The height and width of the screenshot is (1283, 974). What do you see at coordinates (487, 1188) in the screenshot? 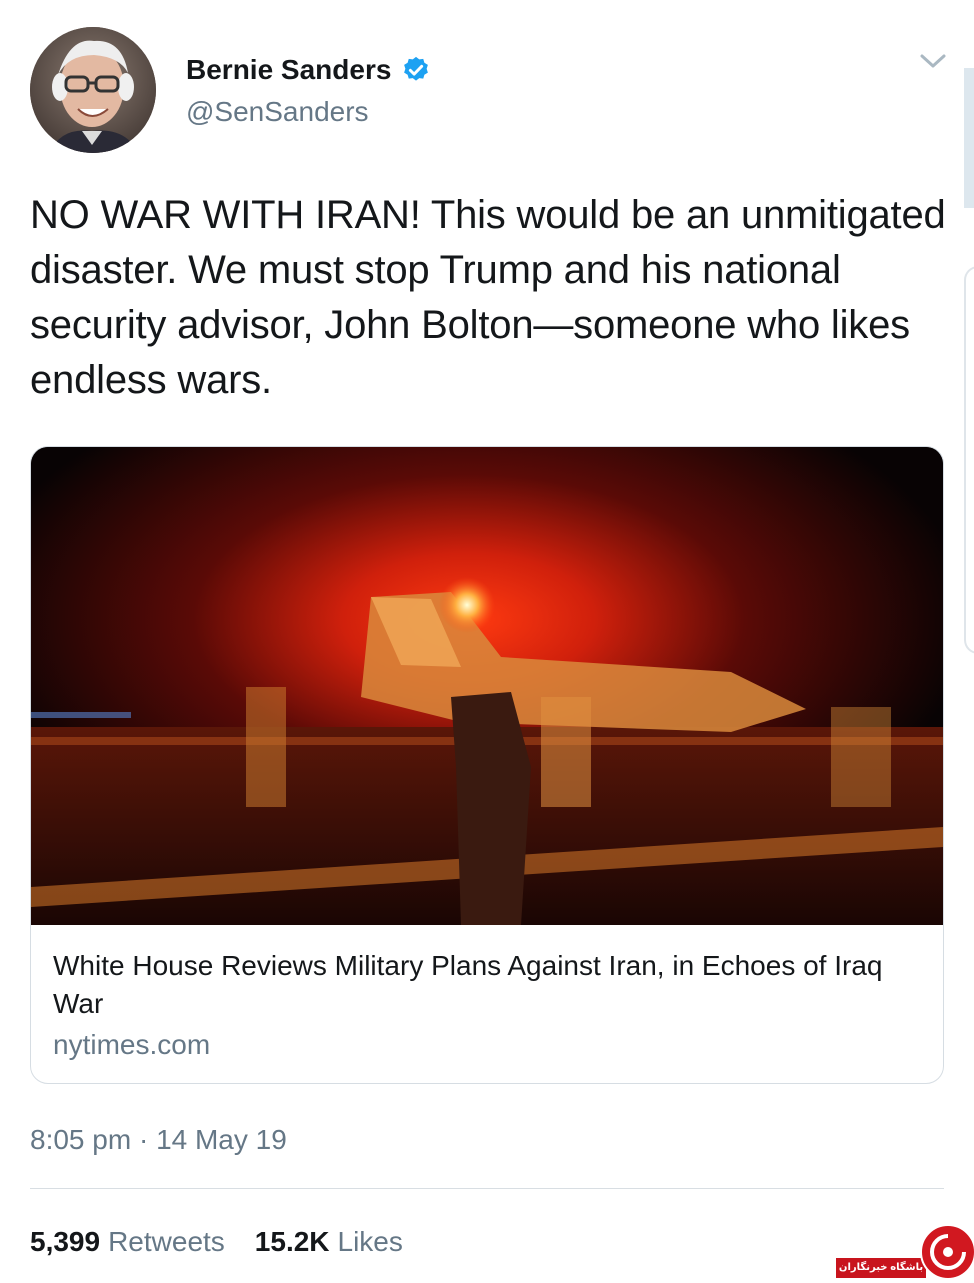
I see `divider` at bounding box center [487, 1188].